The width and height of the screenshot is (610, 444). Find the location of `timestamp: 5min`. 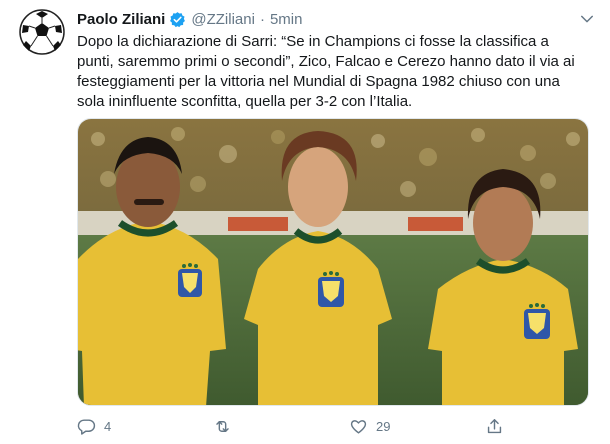

timestamp: 5min is located at coordinates (286, 19).